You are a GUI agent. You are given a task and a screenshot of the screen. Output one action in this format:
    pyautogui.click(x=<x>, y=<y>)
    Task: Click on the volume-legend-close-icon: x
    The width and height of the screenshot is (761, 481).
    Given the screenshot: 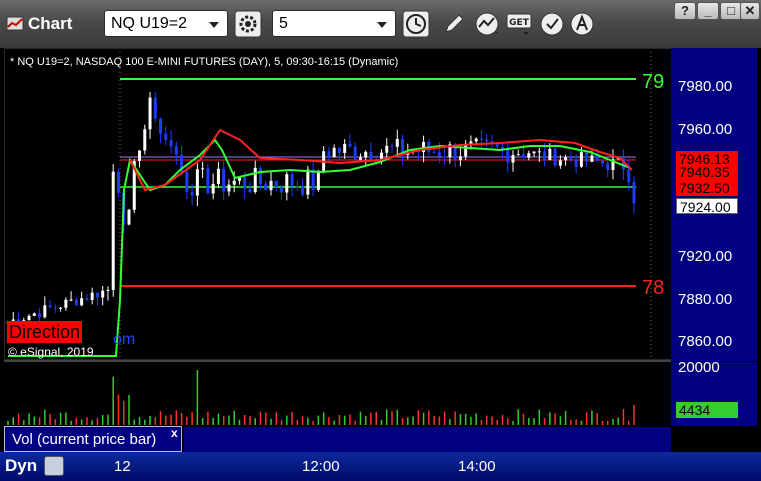 What is the action you would take?
    pyautogui.click(x=174, y=433)
    